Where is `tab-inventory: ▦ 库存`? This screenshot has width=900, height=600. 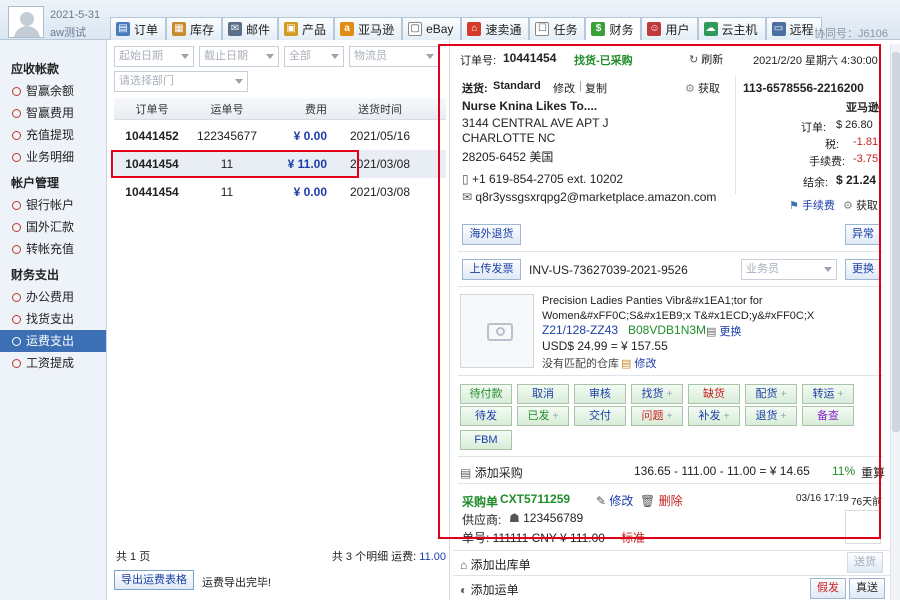
tab-inventory: ▦ 库存 is located at coordinates (194, 28).